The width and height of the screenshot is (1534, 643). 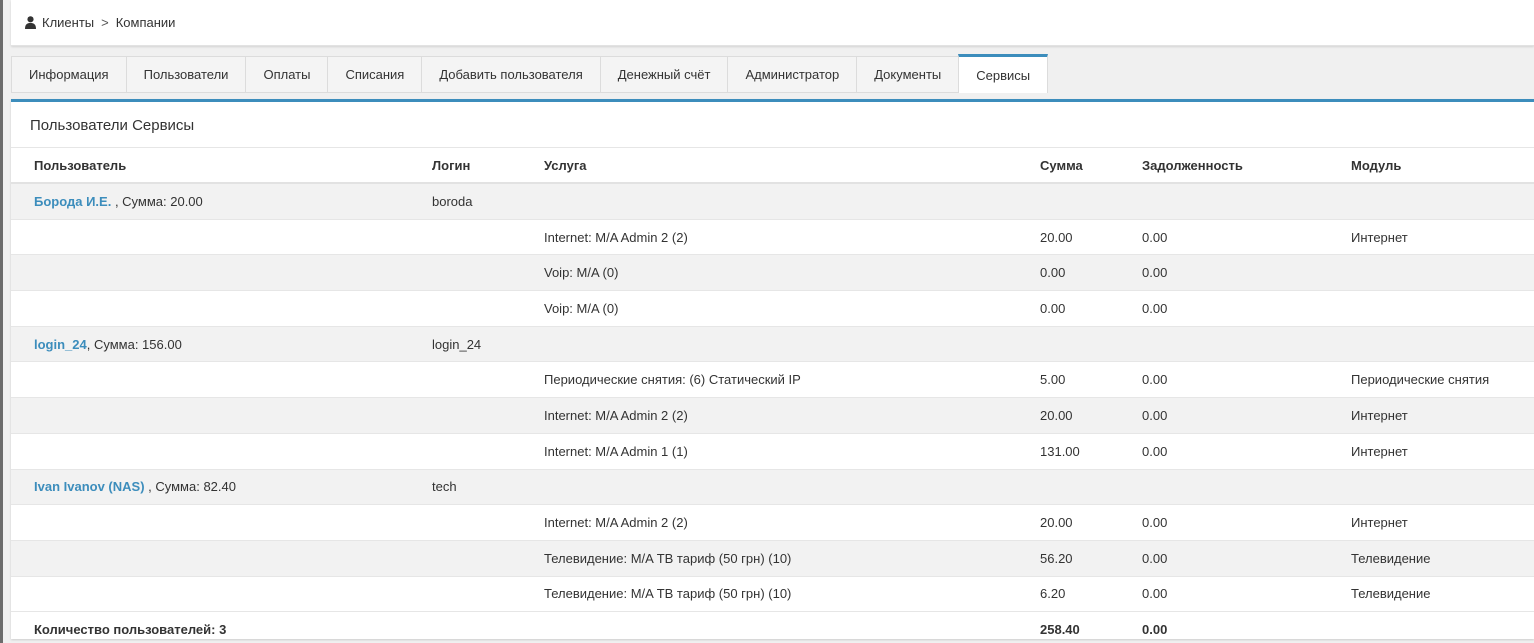 What do you see at coordinates (68, 74) in the screenshot?
I see `tab-information: Информация` at bounding box center [68, 74].